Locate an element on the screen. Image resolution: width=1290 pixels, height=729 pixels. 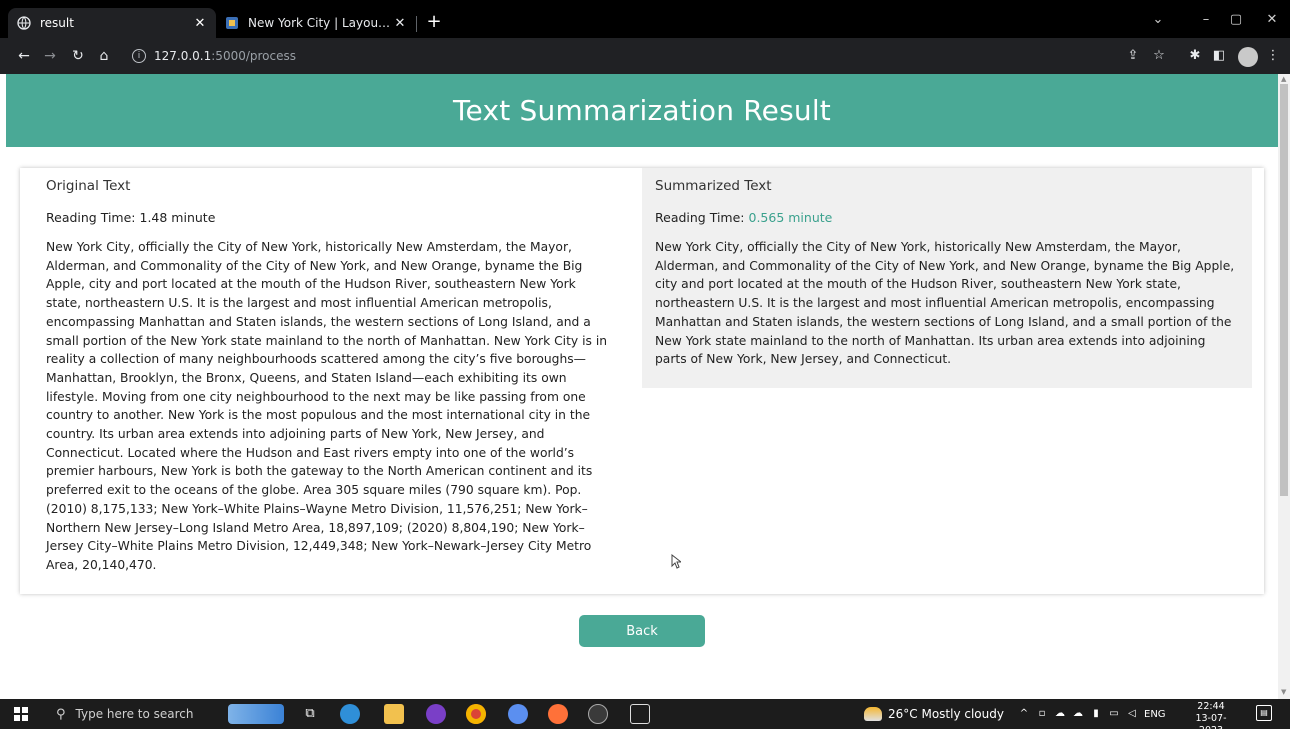
url-path: :5000/process is located at coordinates (254, 56).